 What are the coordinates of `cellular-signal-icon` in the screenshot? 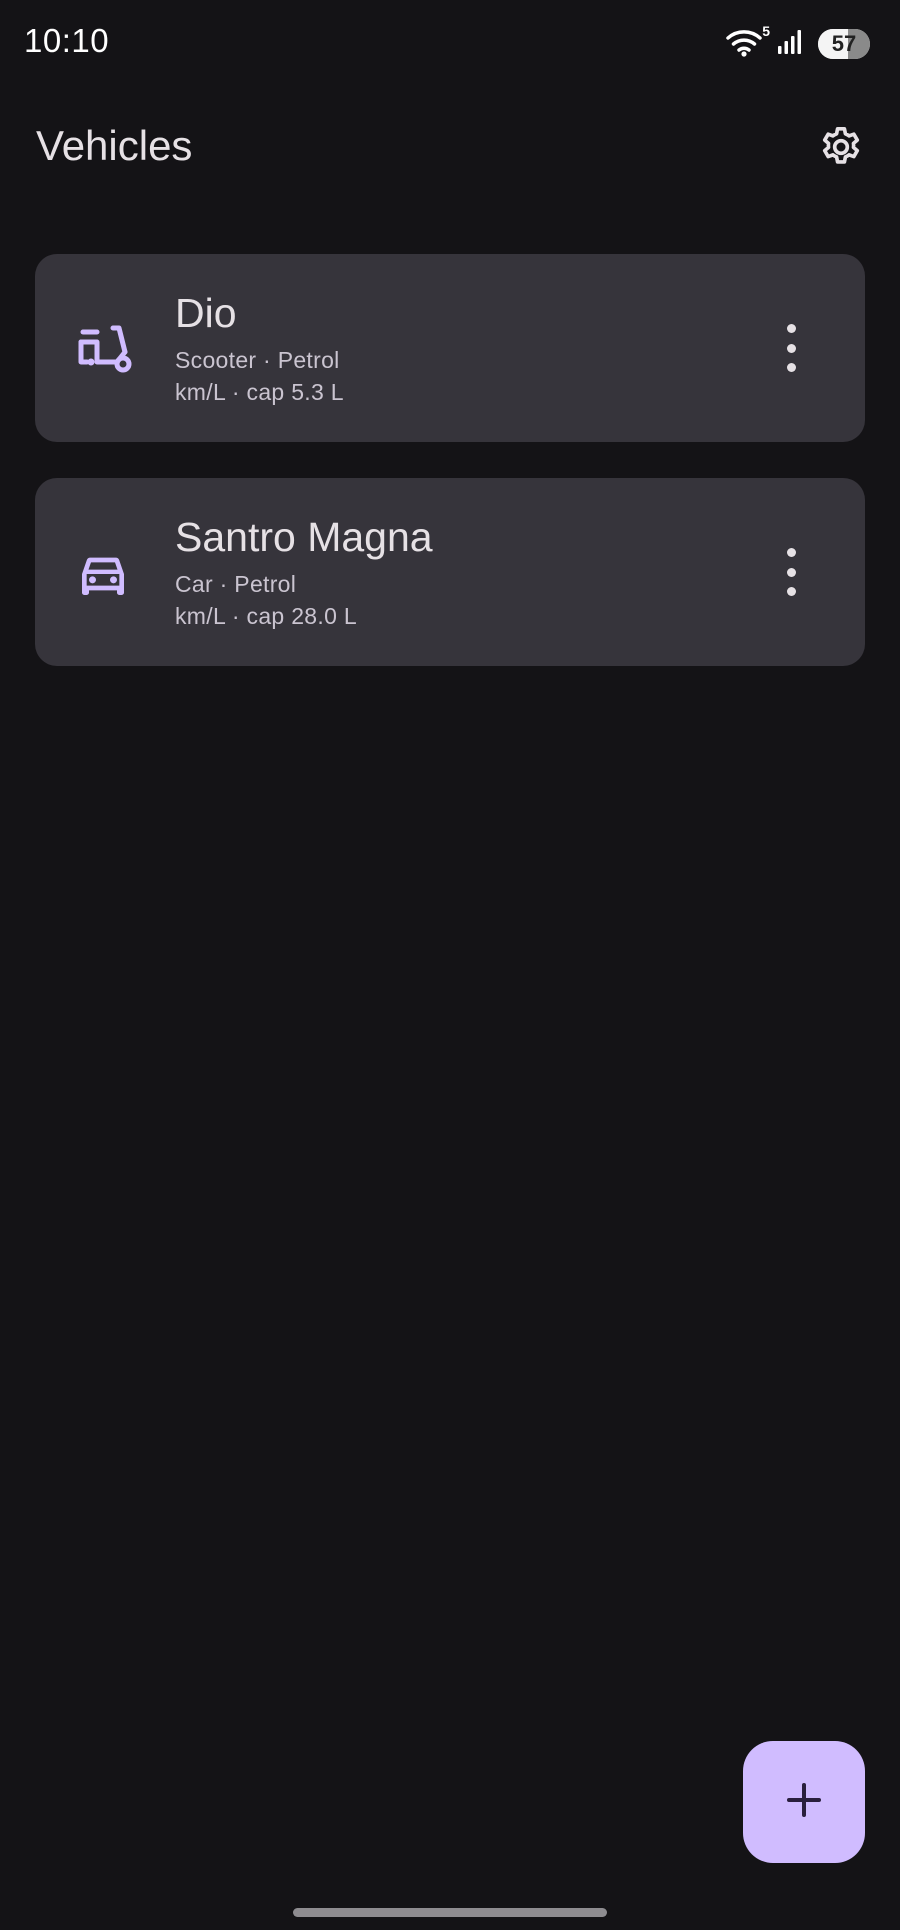 It's located at (791, 43).